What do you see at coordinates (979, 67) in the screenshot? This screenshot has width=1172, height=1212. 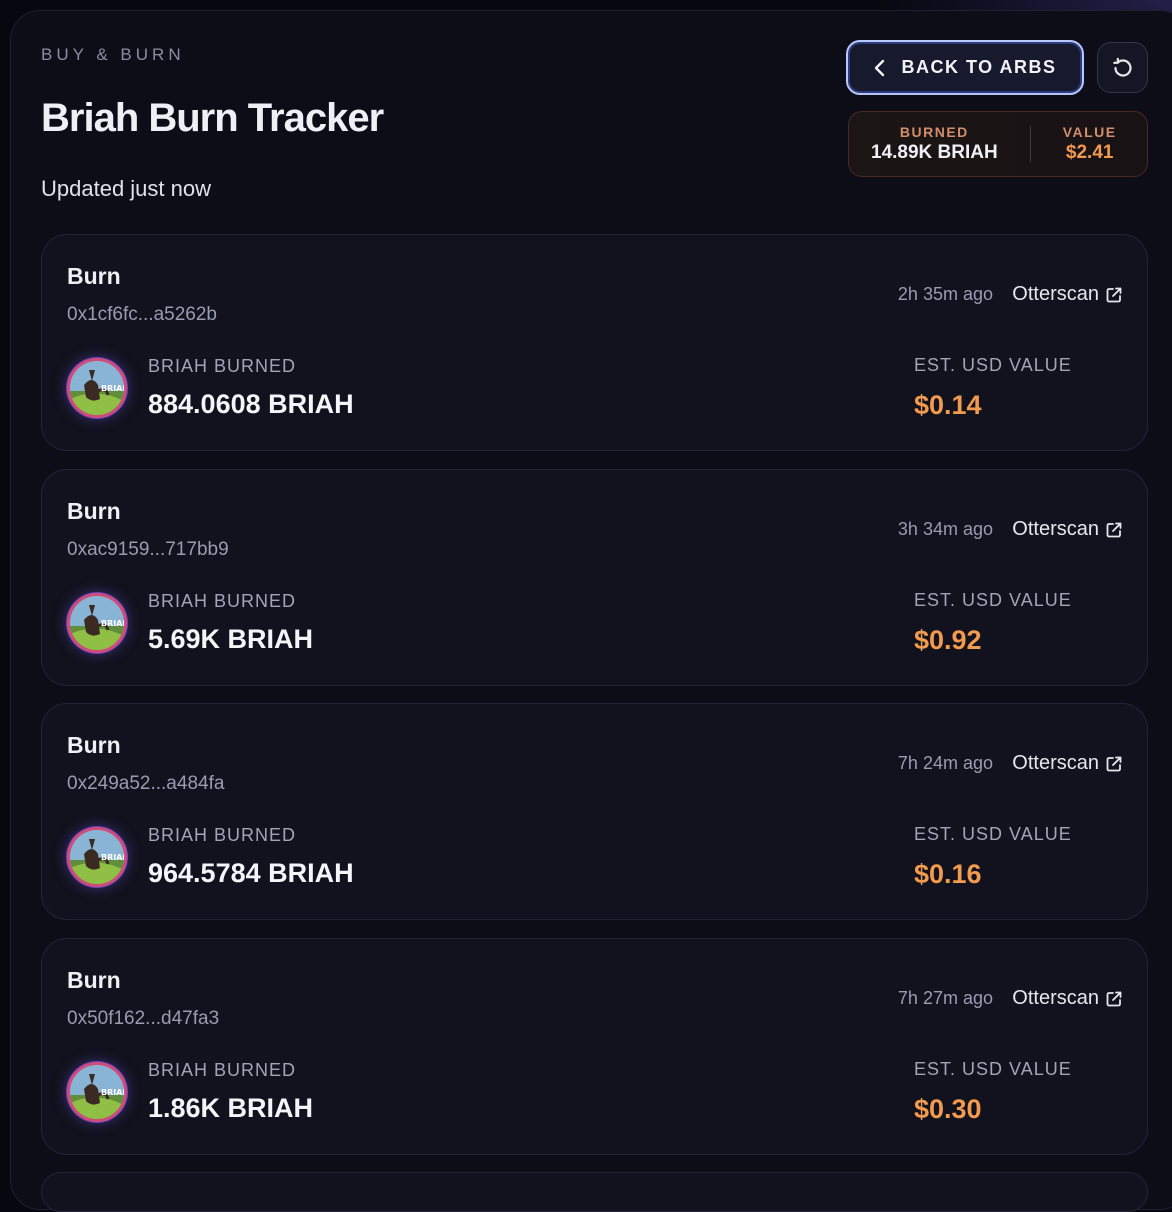 I see `back-button-label: BACK TO ARBS` at bounding box center [979, 67].